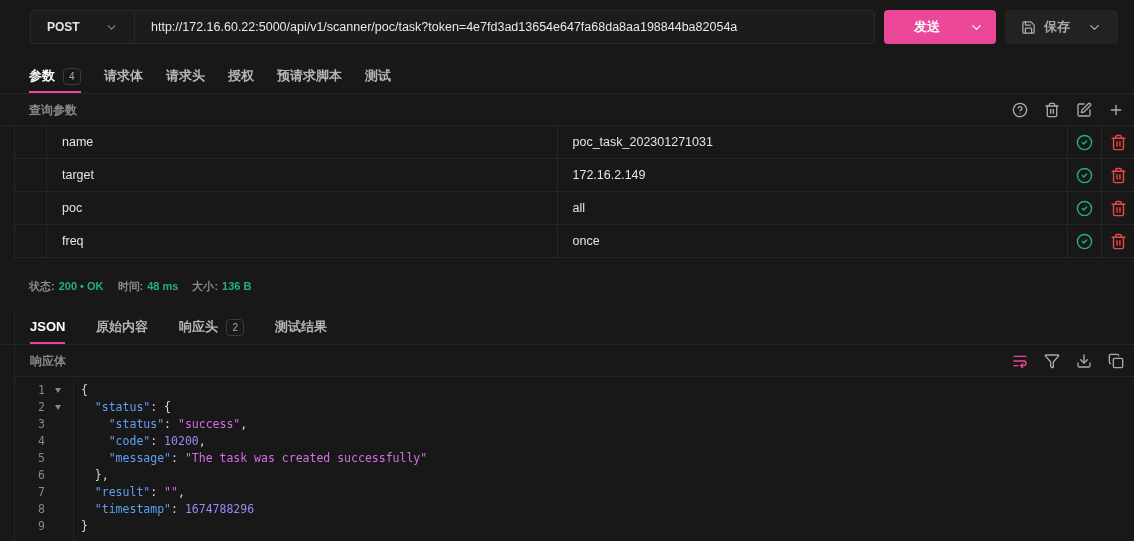  What do you see at coordinates (1084, 109) in the screenshot?
I see `edit-icon` at bounding box center [1084, 109].